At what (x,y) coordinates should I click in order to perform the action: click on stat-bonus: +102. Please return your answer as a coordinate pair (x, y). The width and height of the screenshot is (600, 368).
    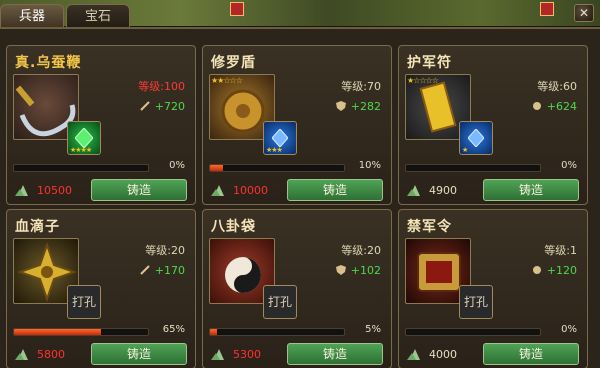
    Looking at the image, I should click on (358, 270).